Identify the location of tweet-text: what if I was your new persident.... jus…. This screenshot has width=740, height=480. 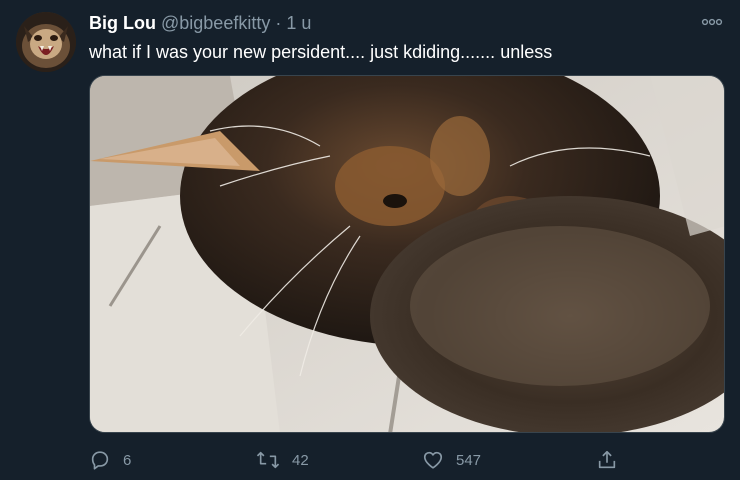
(321, 52).